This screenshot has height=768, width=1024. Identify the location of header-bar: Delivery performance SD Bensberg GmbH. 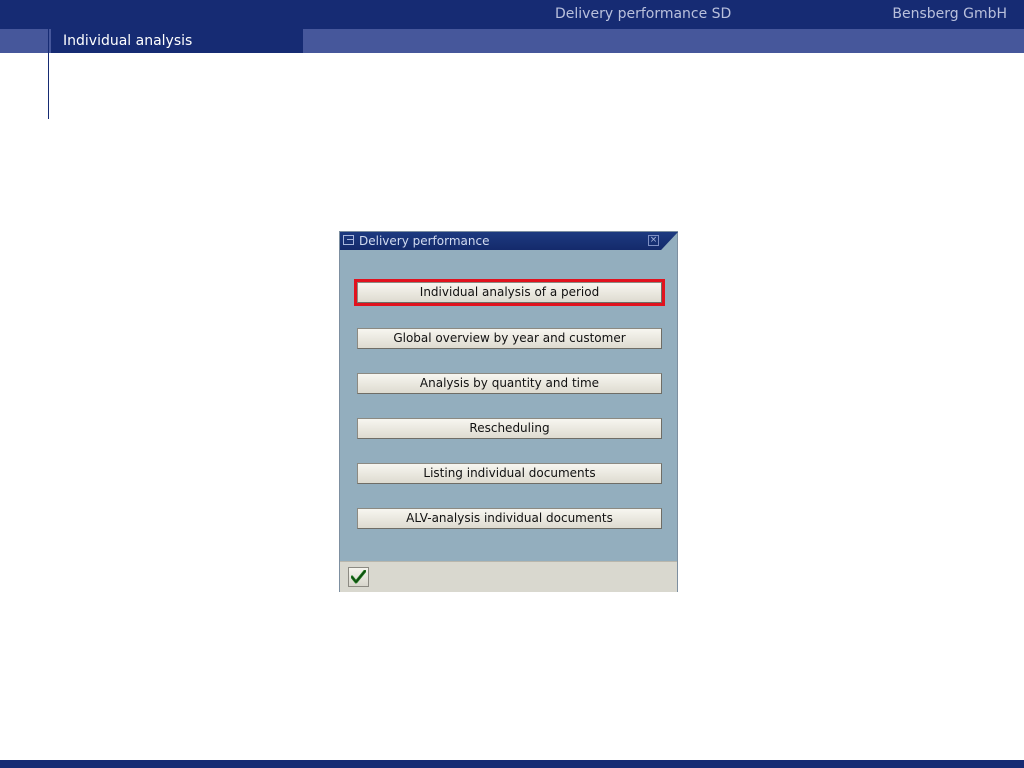
(512, 14).